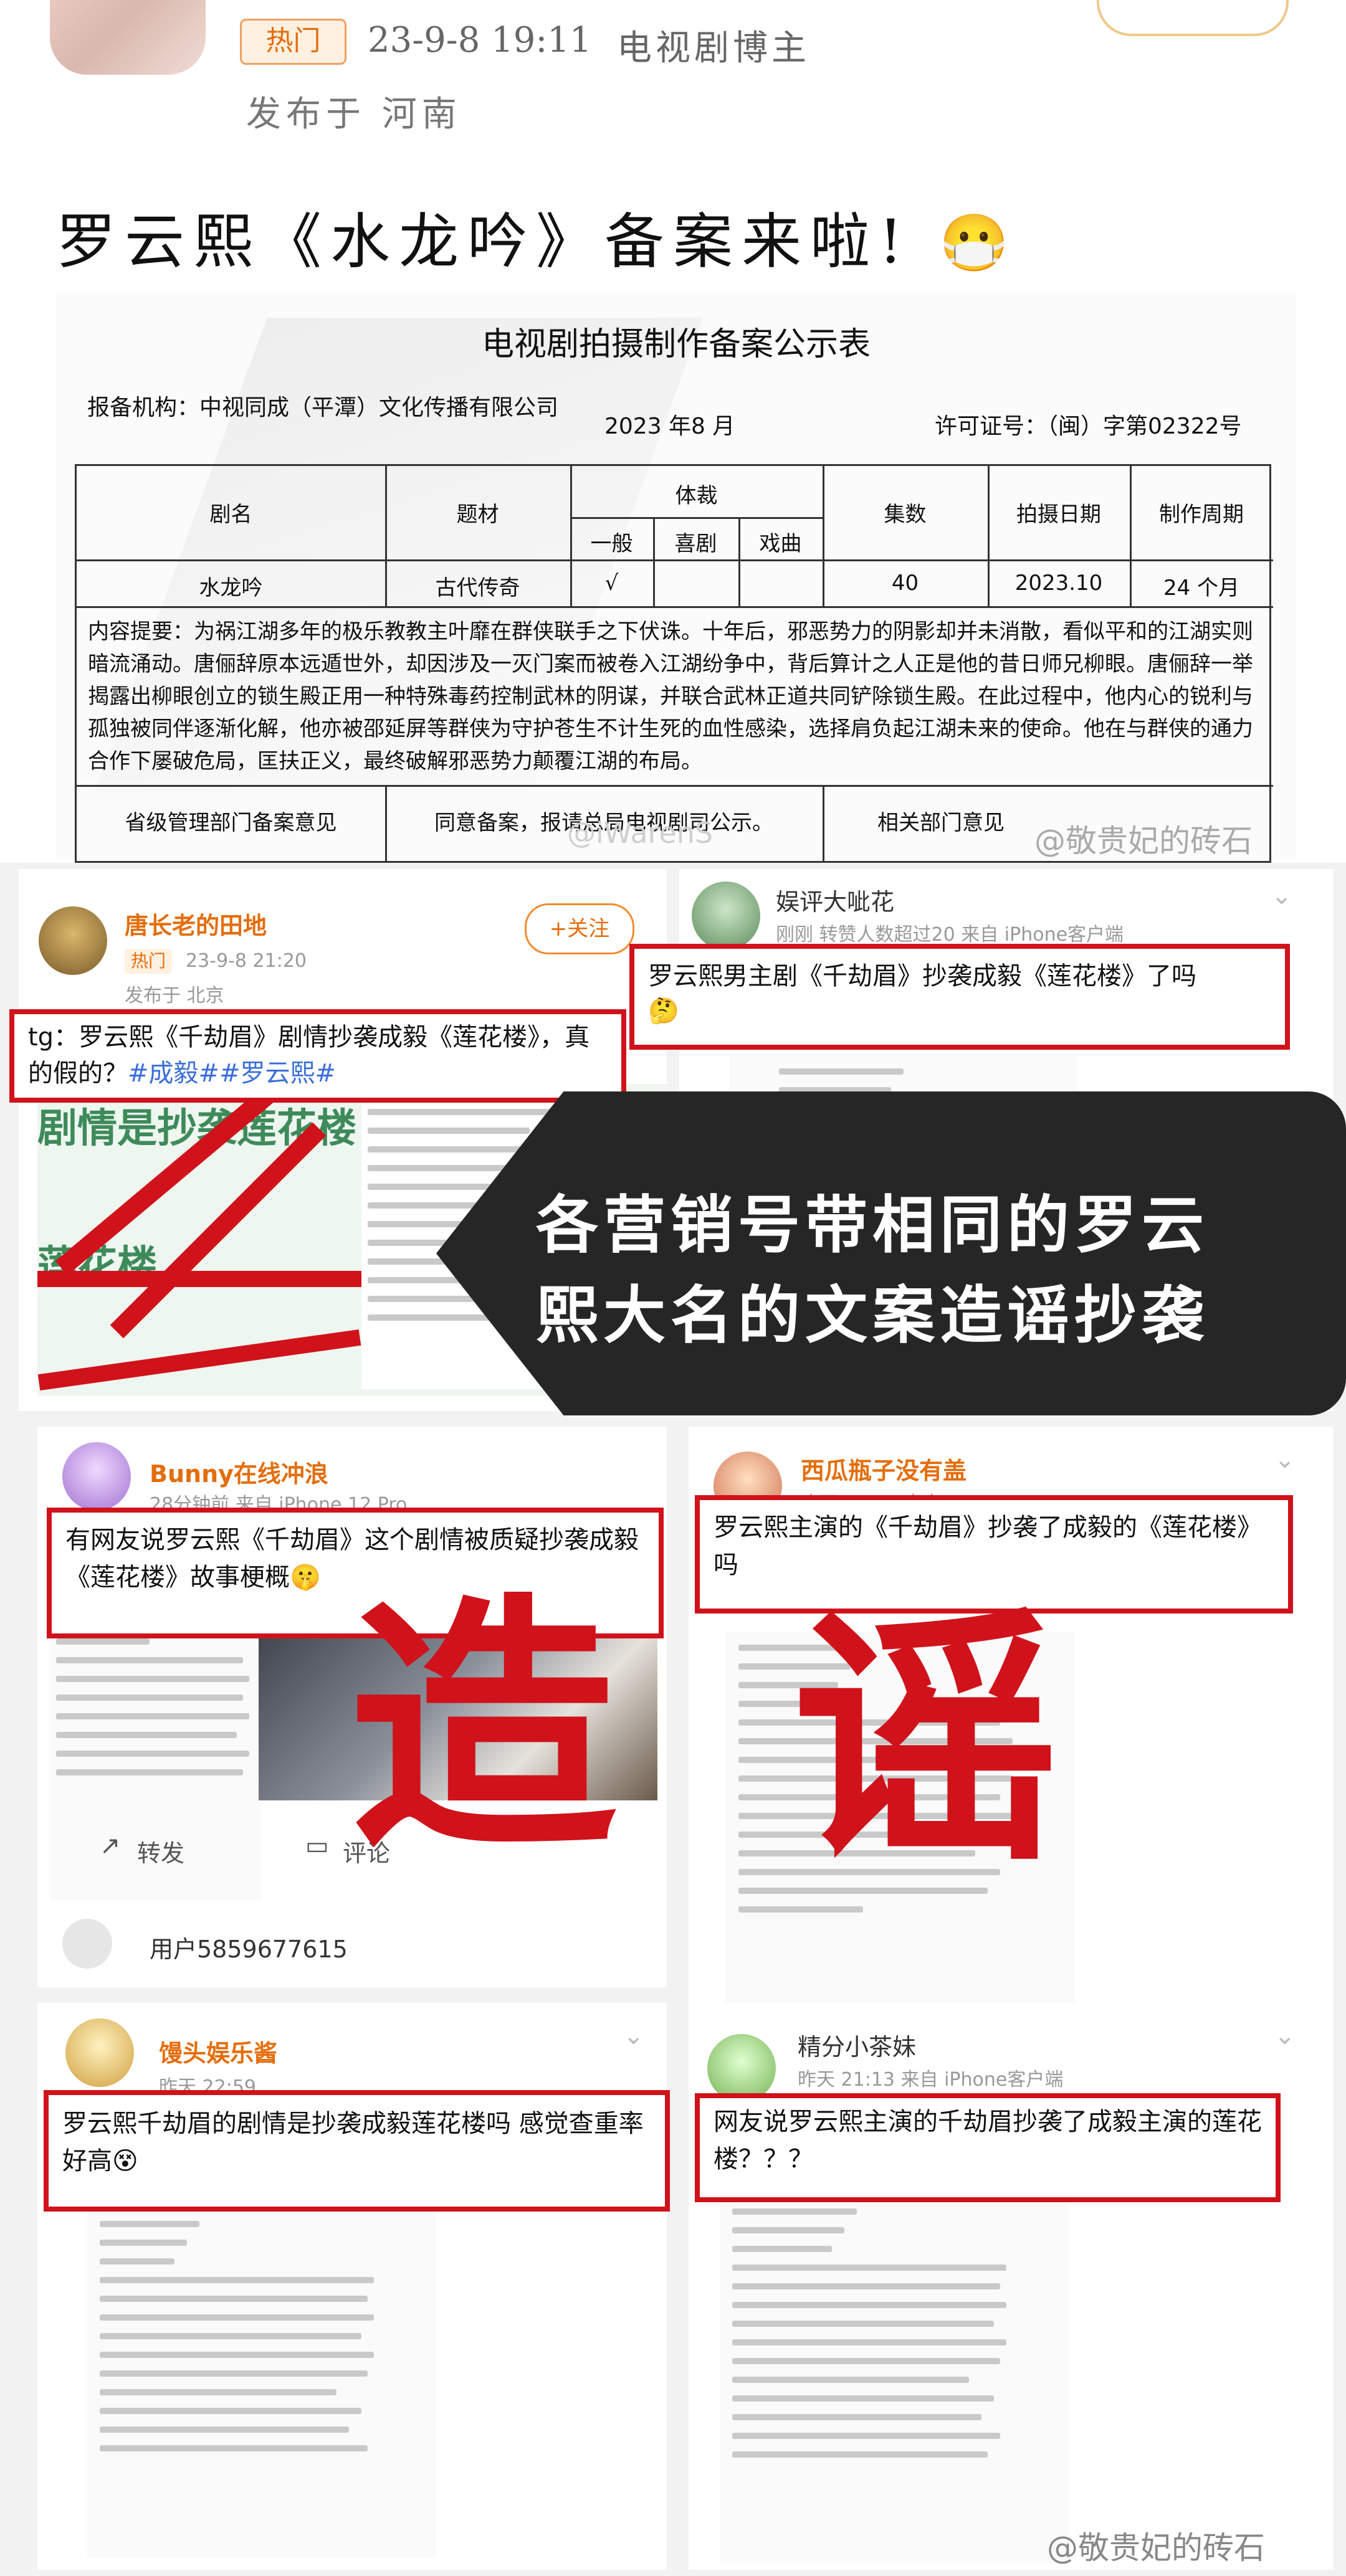 This screenshot has height=2576, width=1346. Describe the element at coordinates (696, 496) in the screenshot. I see `th-genre: 体裁` at that location.